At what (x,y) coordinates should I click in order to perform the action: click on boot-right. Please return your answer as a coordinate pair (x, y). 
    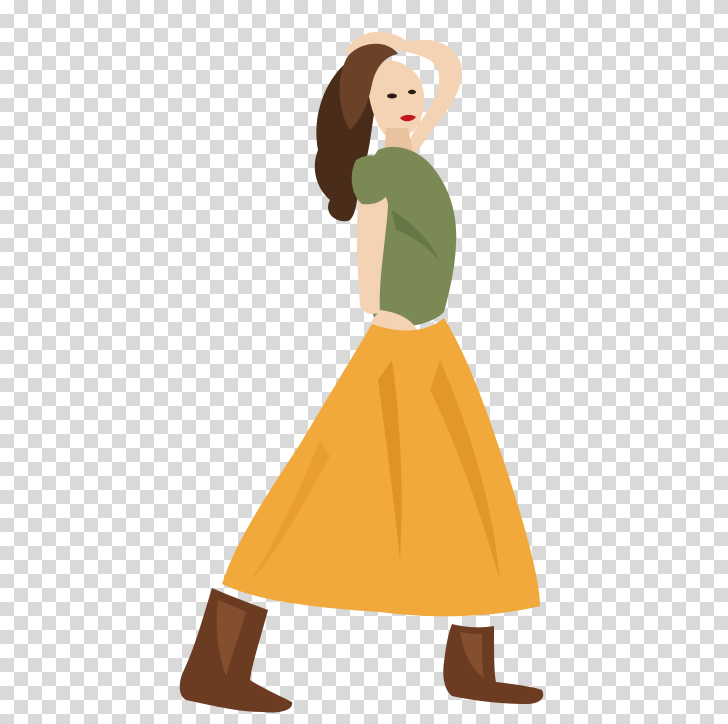
    Looking at the image, I should click on (493, 664).